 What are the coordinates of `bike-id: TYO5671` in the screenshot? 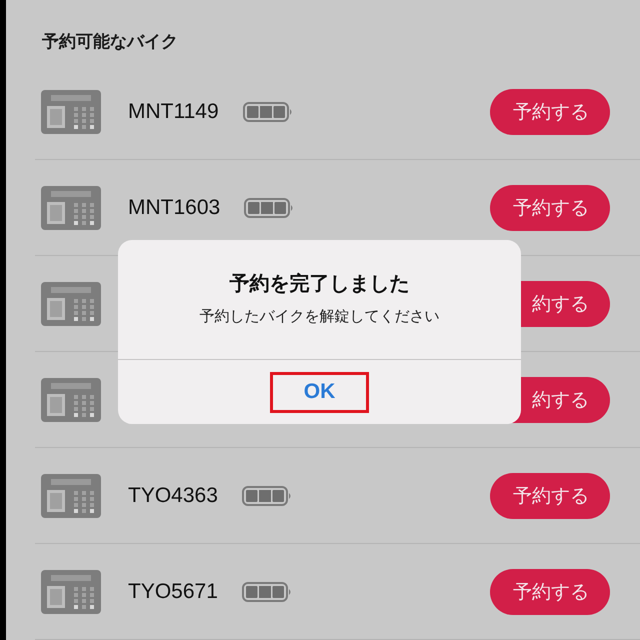 It's located at (173, 592).